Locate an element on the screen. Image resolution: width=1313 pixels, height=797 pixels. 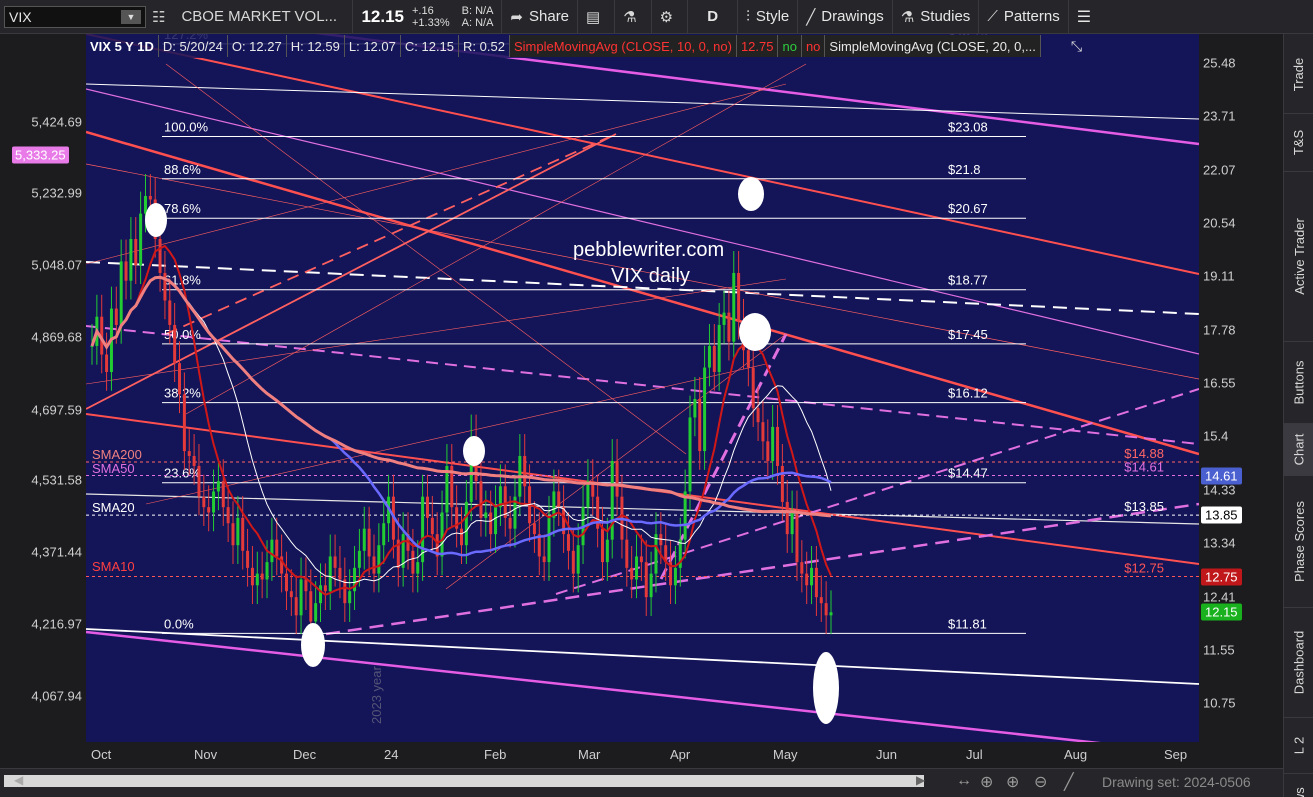
header-sma10-label: SimpleMovingAvg (CLOSE, 10, 0, no) is located at coordinates (623, 46).